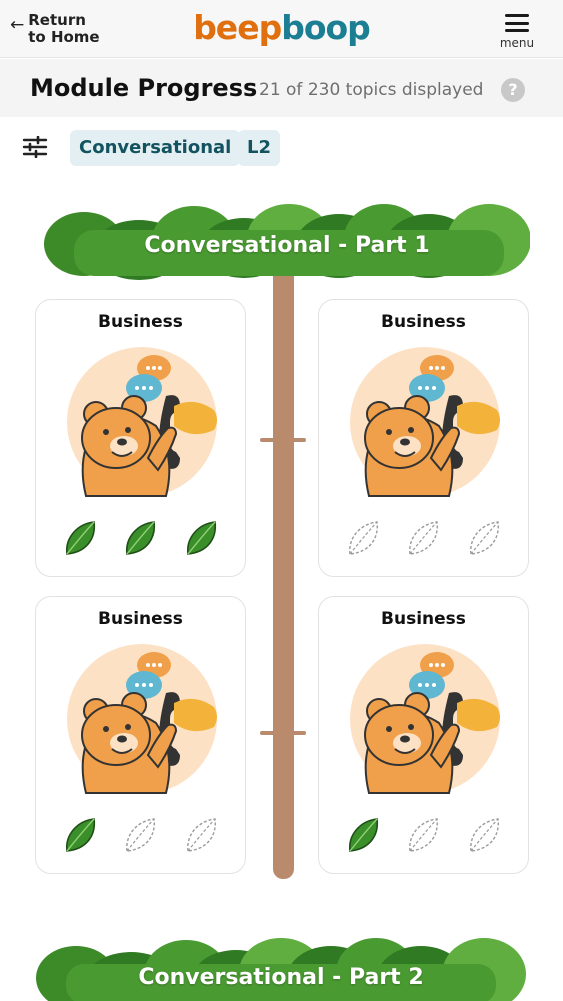  I want to click on filter-chip-level: L2, so click(259, 148).